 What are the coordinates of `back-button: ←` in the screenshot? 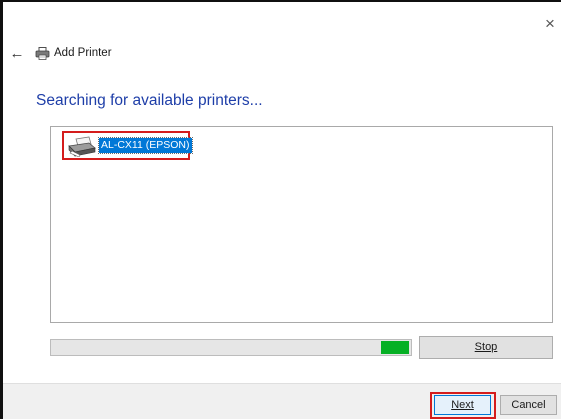 It's located at (17, 54).